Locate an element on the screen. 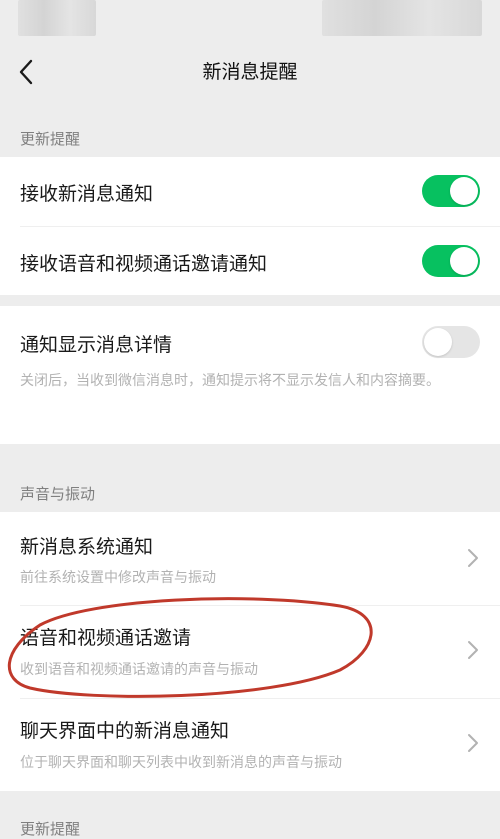 The width and height of the screenshot is (500, 839). section-header-sound: 声音与振动 is located at coordinates (58, 494).